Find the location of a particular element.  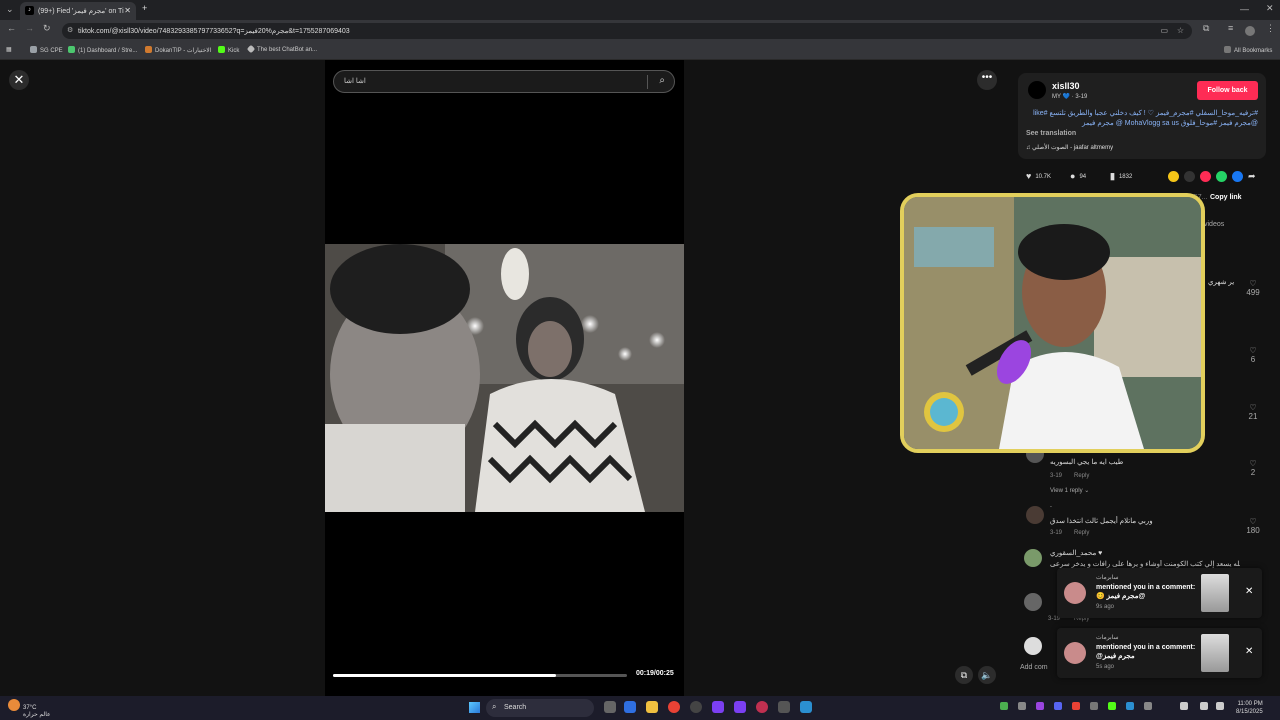

copilot-icon is located at coordinates (630, 707).